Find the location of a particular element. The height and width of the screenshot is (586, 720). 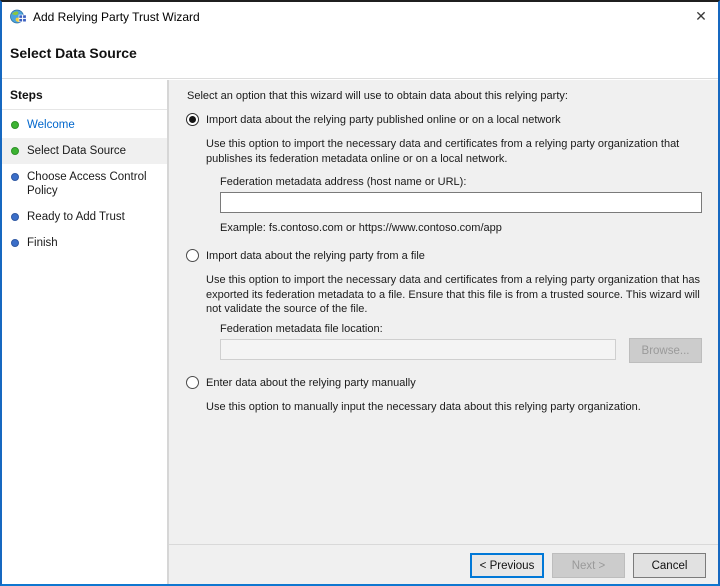

page-title: Select Data Source is located at coordinates (73, 53).